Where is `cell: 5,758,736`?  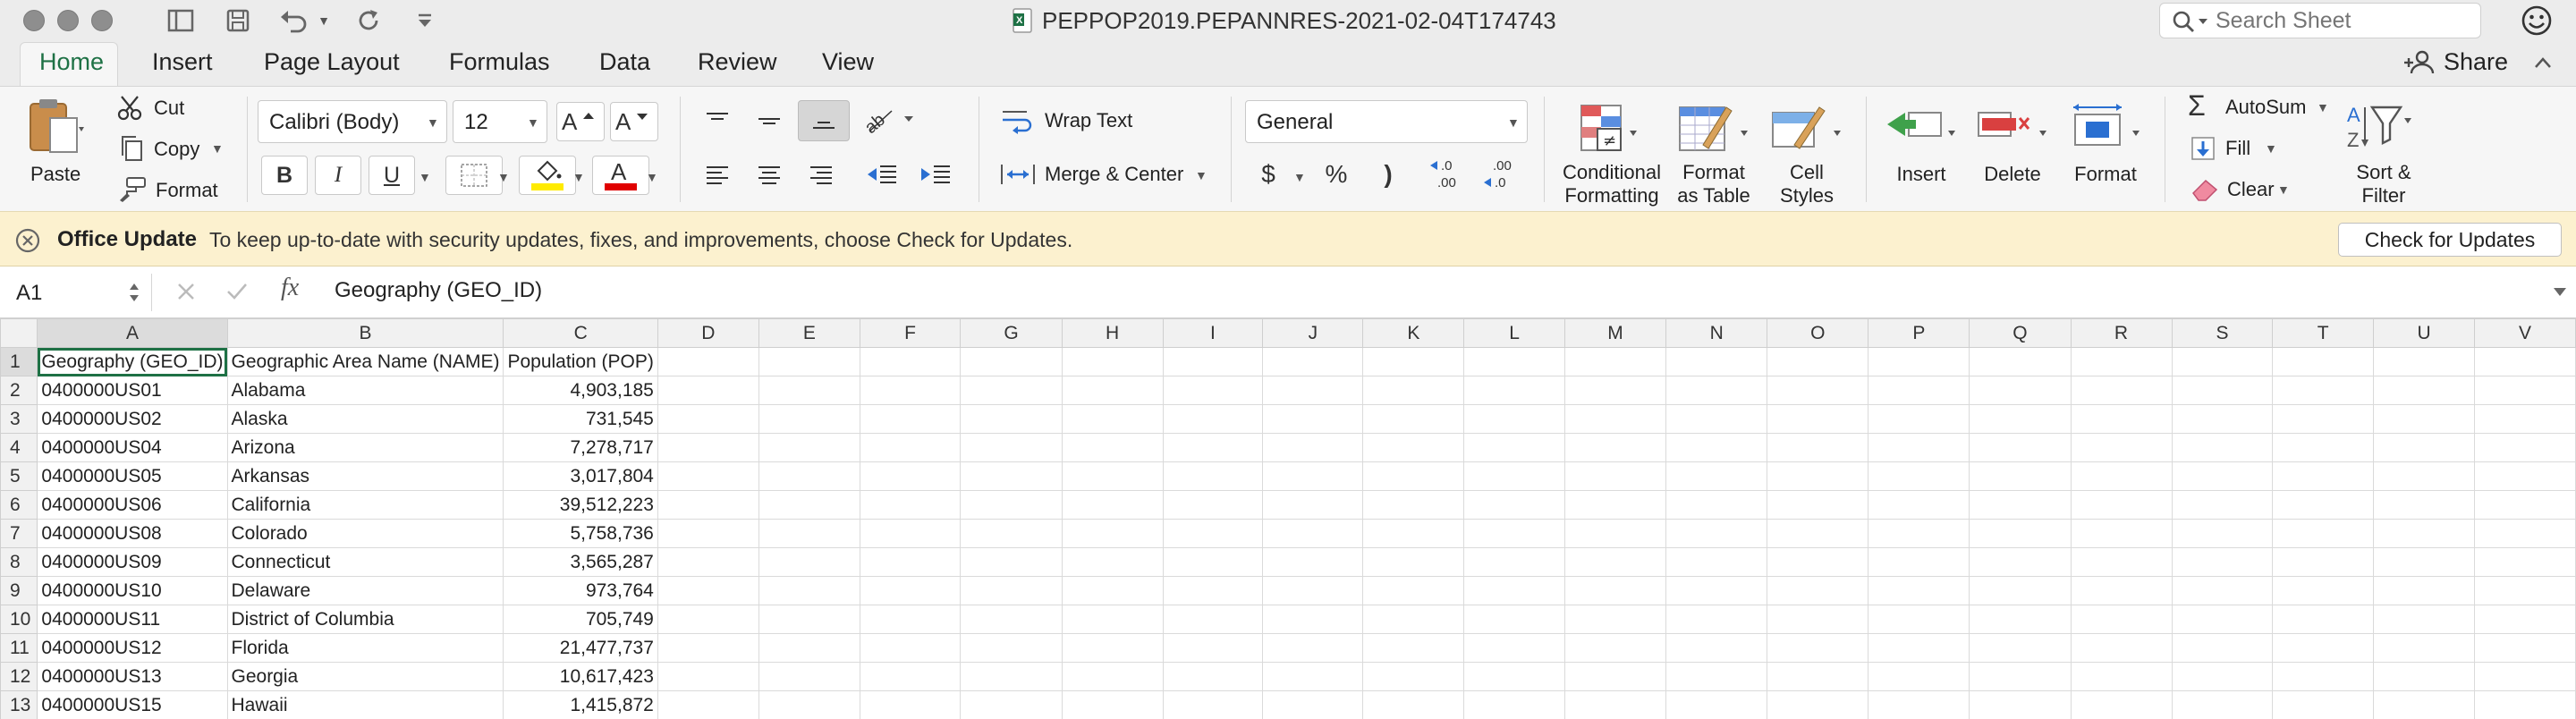
cell: 5,758,736 is located at coordinates (580, 533).